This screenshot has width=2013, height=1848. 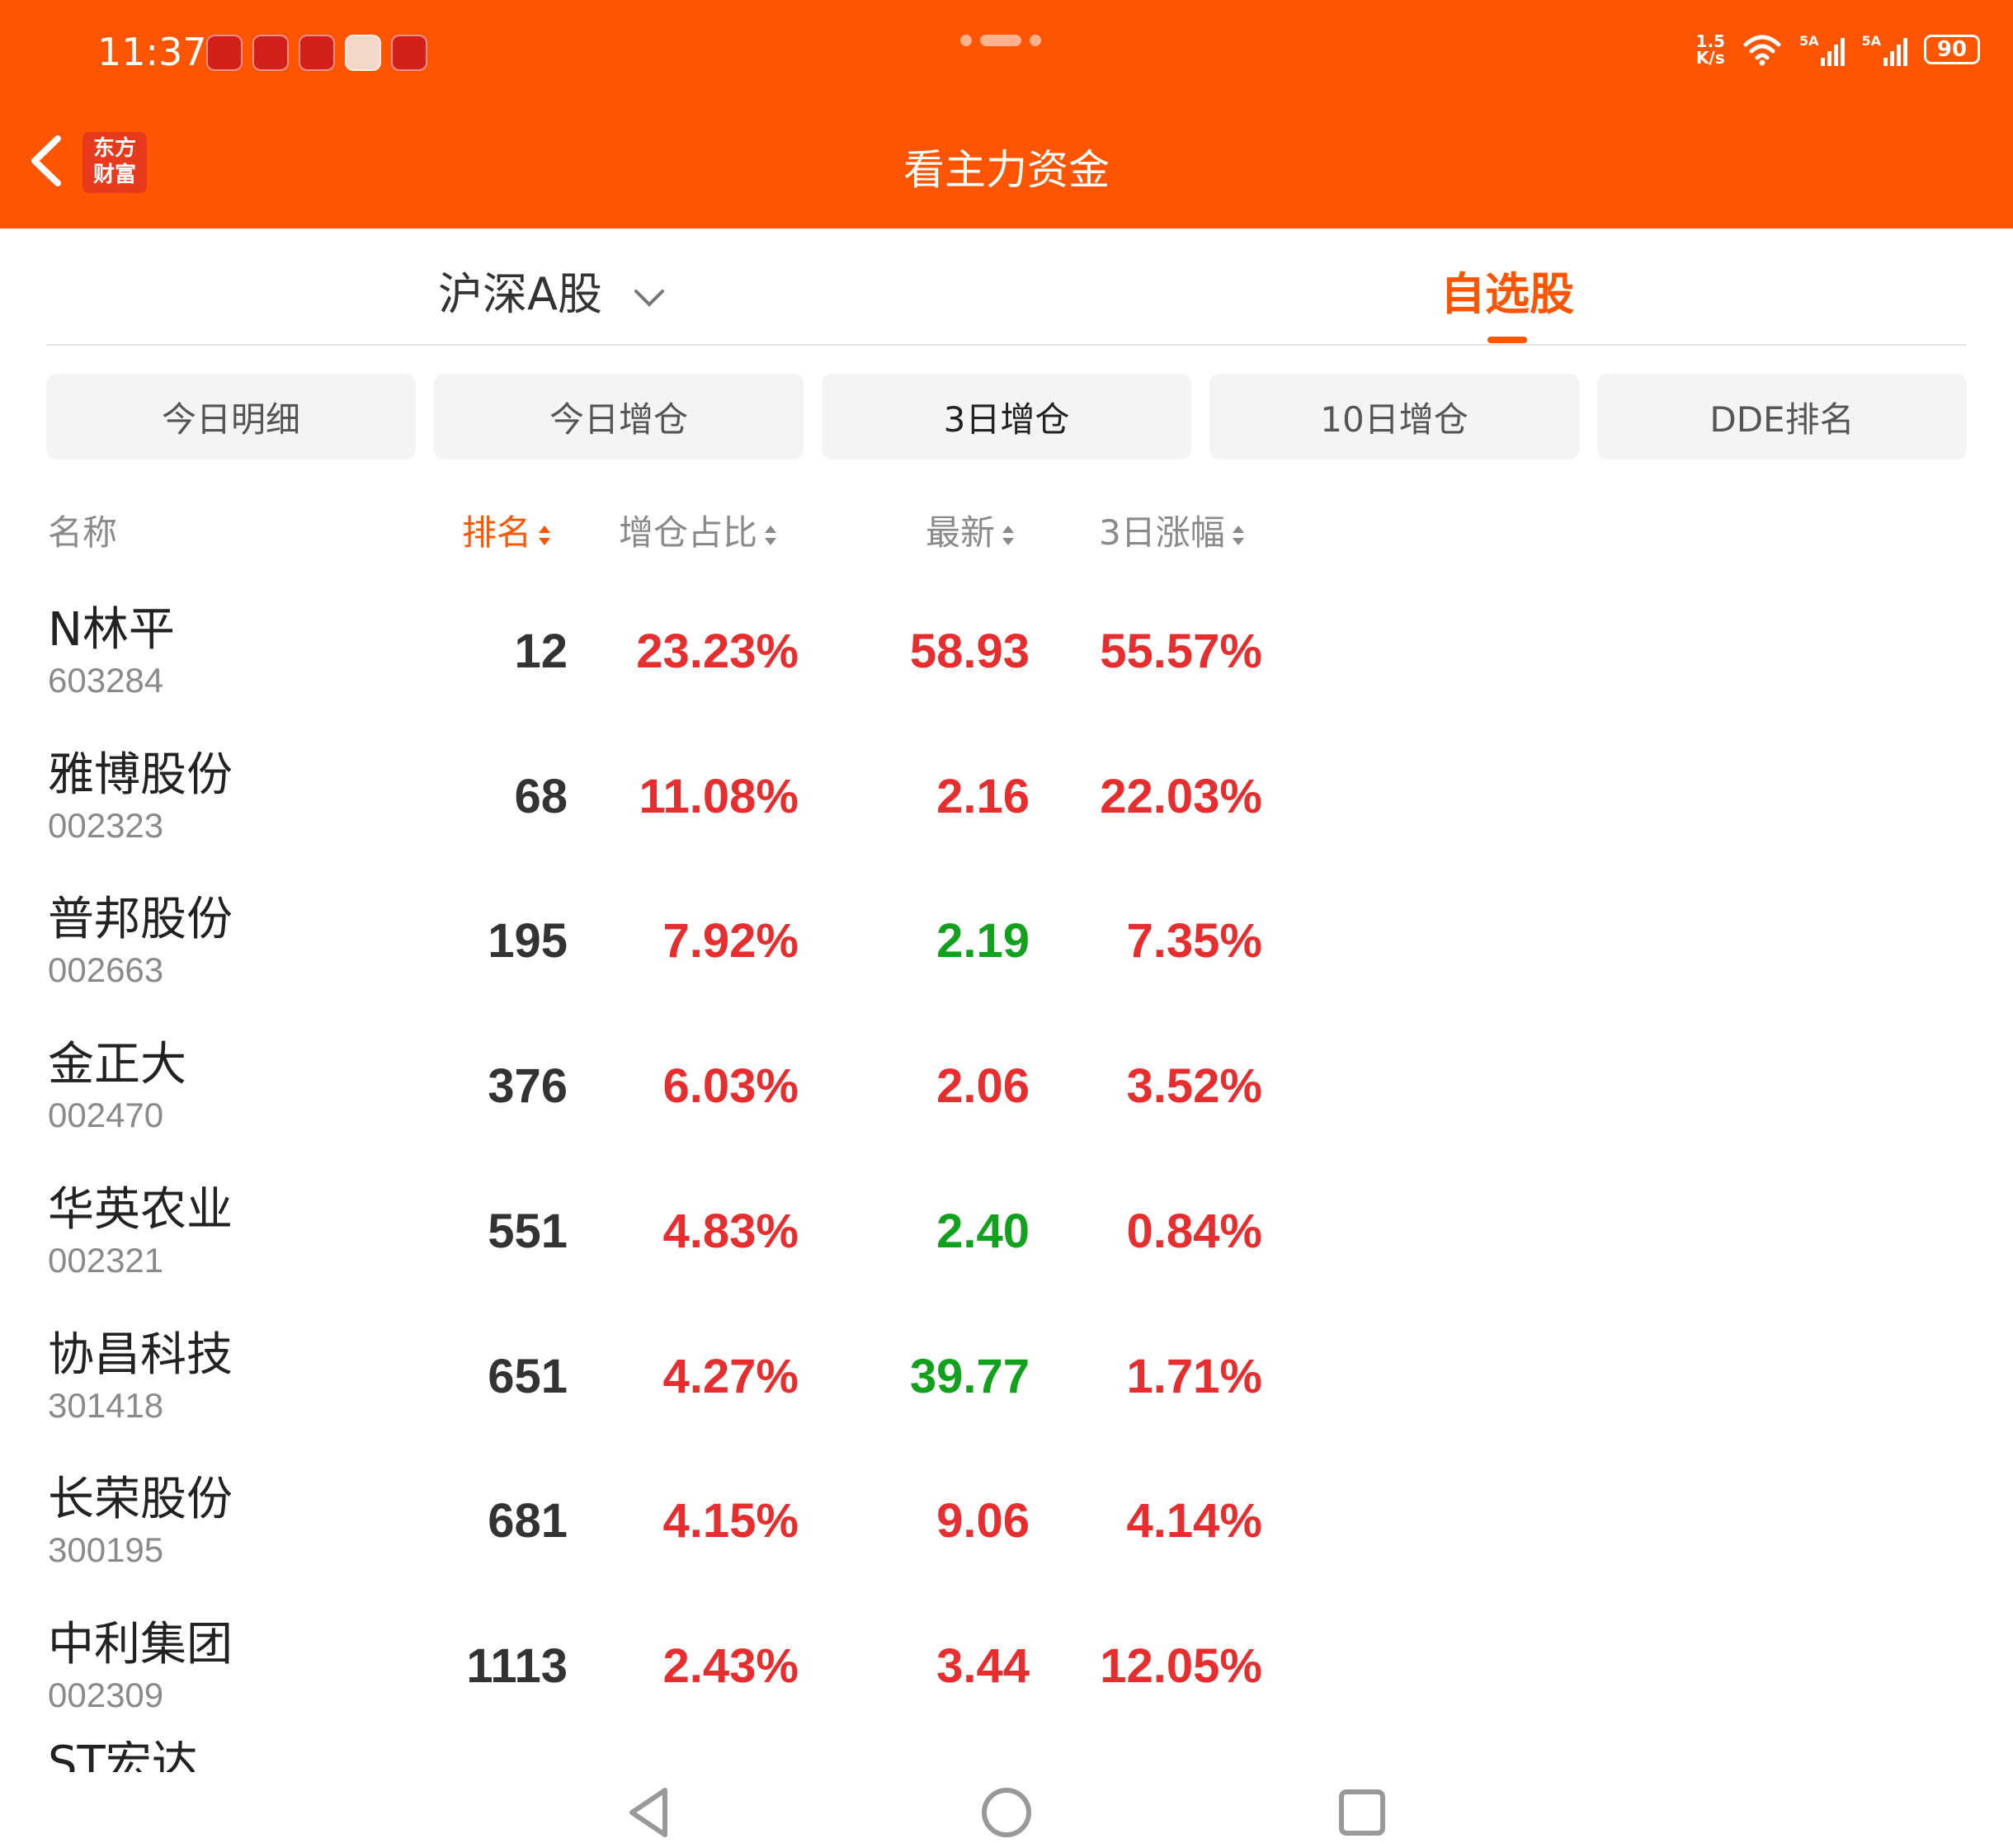 I want to click on stock-name: N林平, so click(x=111, y=630).